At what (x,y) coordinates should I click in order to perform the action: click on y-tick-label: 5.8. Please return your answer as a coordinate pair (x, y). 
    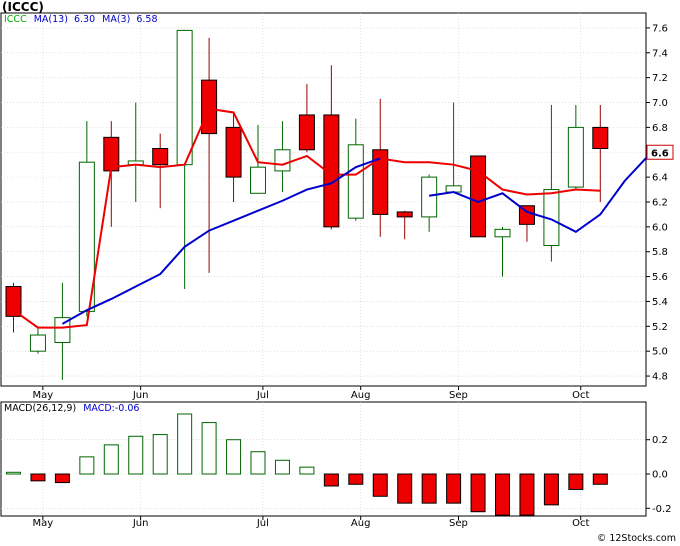
    Looking at the image, I should click on (660, 252).